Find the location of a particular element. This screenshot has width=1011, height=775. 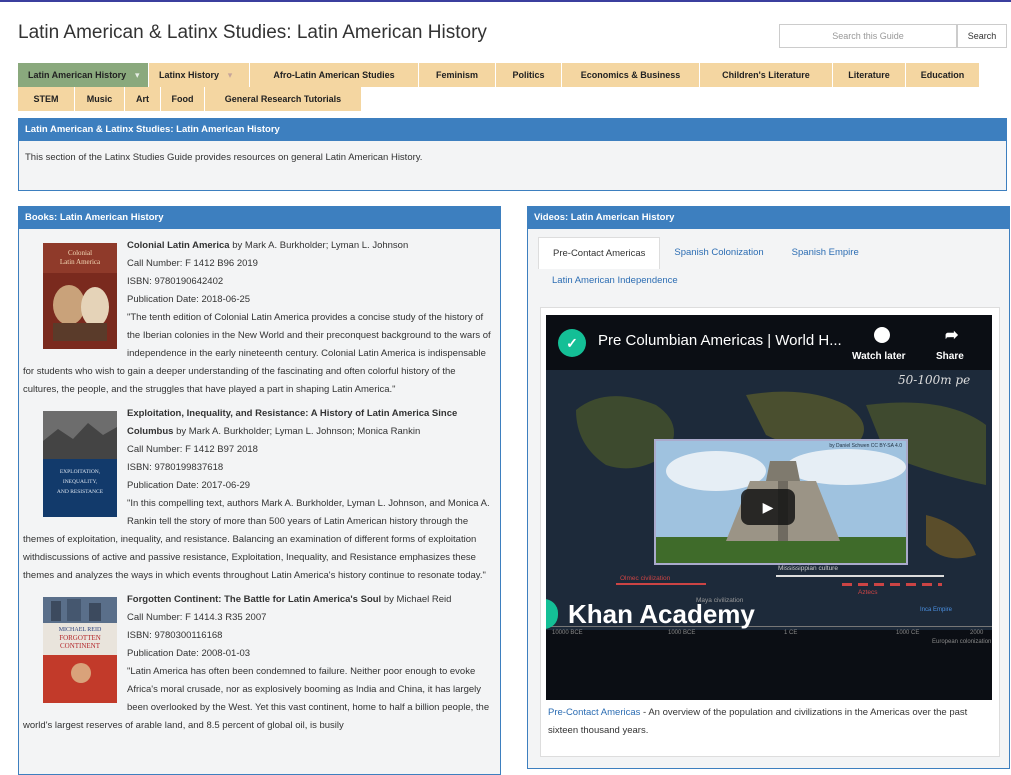

svg-text: CONTINENT is located at coordinates (80, 646).